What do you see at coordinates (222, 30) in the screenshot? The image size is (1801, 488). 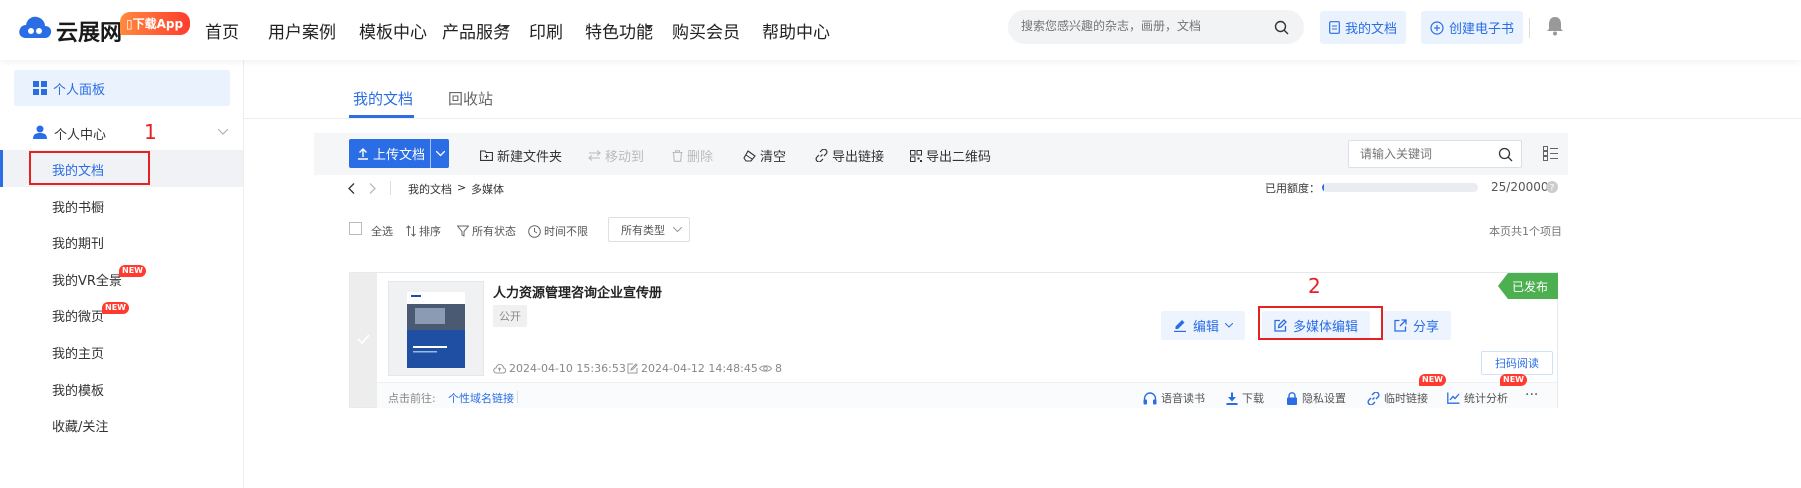 I see `nav-home: 首页` at bounding box center [222, 30].